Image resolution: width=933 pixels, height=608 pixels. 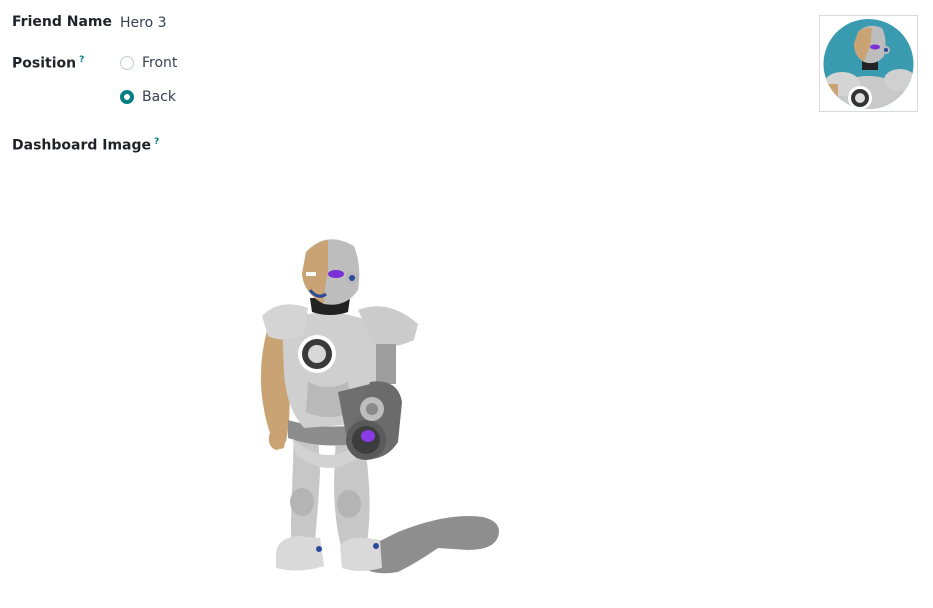 I want to click on robot-dashboard-image, so click(x=379, y=406).